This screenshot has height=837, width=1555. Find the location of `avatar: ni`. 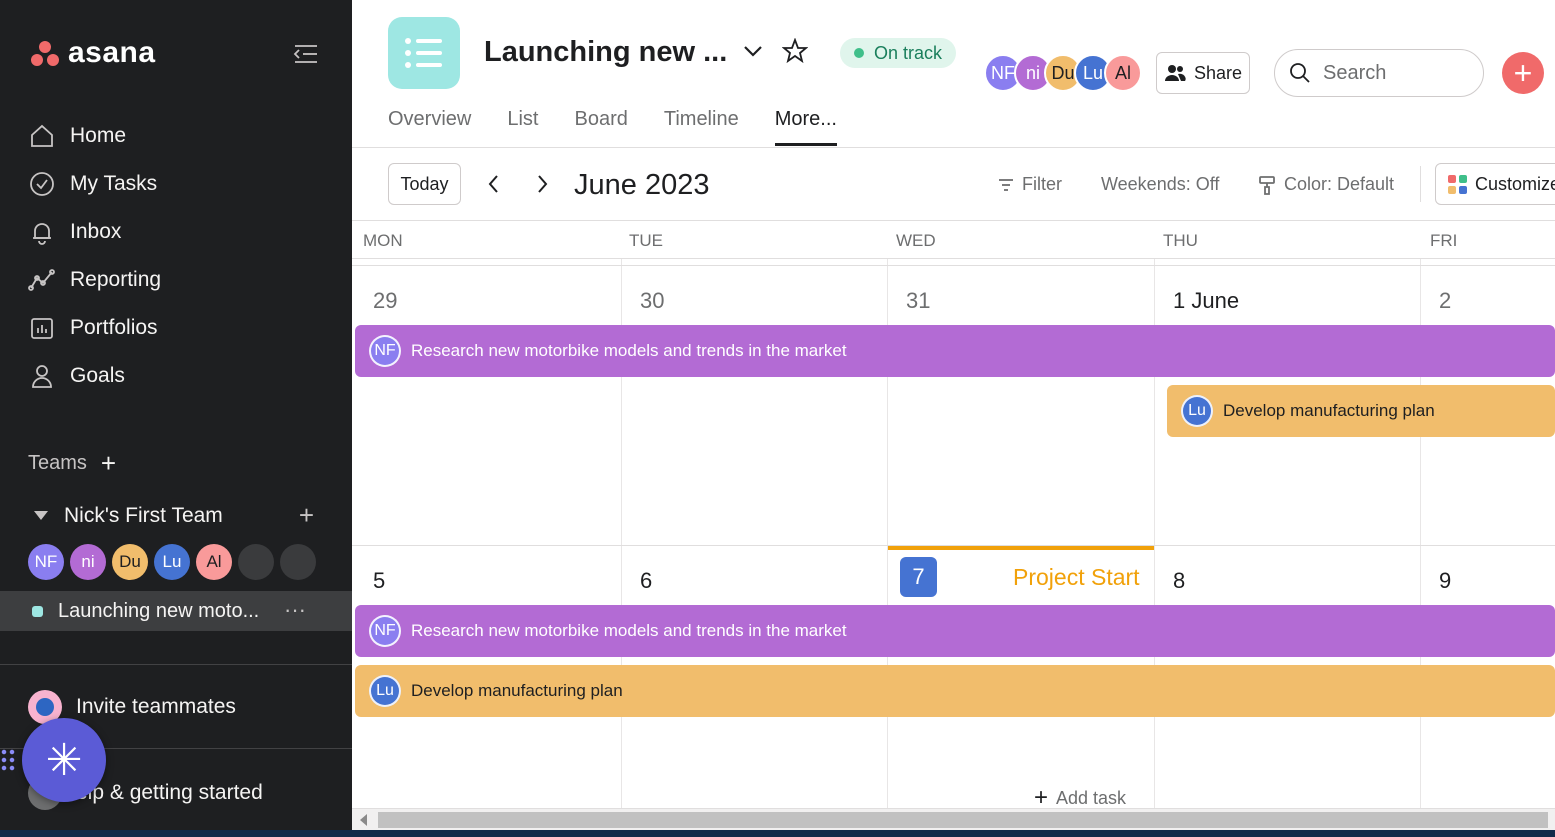

avatar: ni is located at coordinates (88, 562).